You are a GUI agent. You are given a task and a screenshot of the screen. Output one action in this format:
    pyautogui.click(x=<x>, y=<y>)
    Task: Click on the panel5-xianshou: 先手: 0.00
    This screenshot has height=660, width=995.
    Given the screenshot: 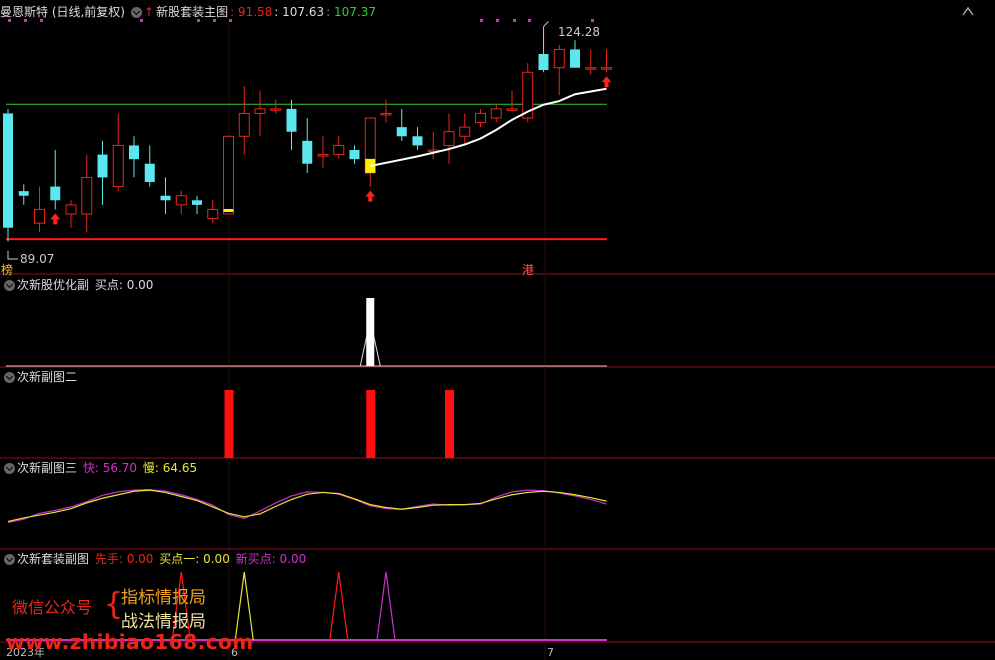 What is the action you would take?
    pyautogui.click(x=124, y=559)
    